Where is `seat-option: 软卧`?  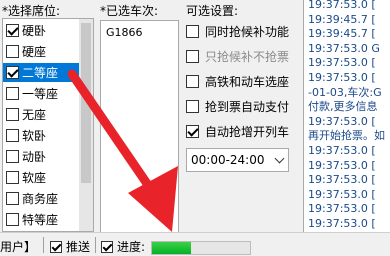 seat-option: 软卧 is located at coordinates (42, 135).